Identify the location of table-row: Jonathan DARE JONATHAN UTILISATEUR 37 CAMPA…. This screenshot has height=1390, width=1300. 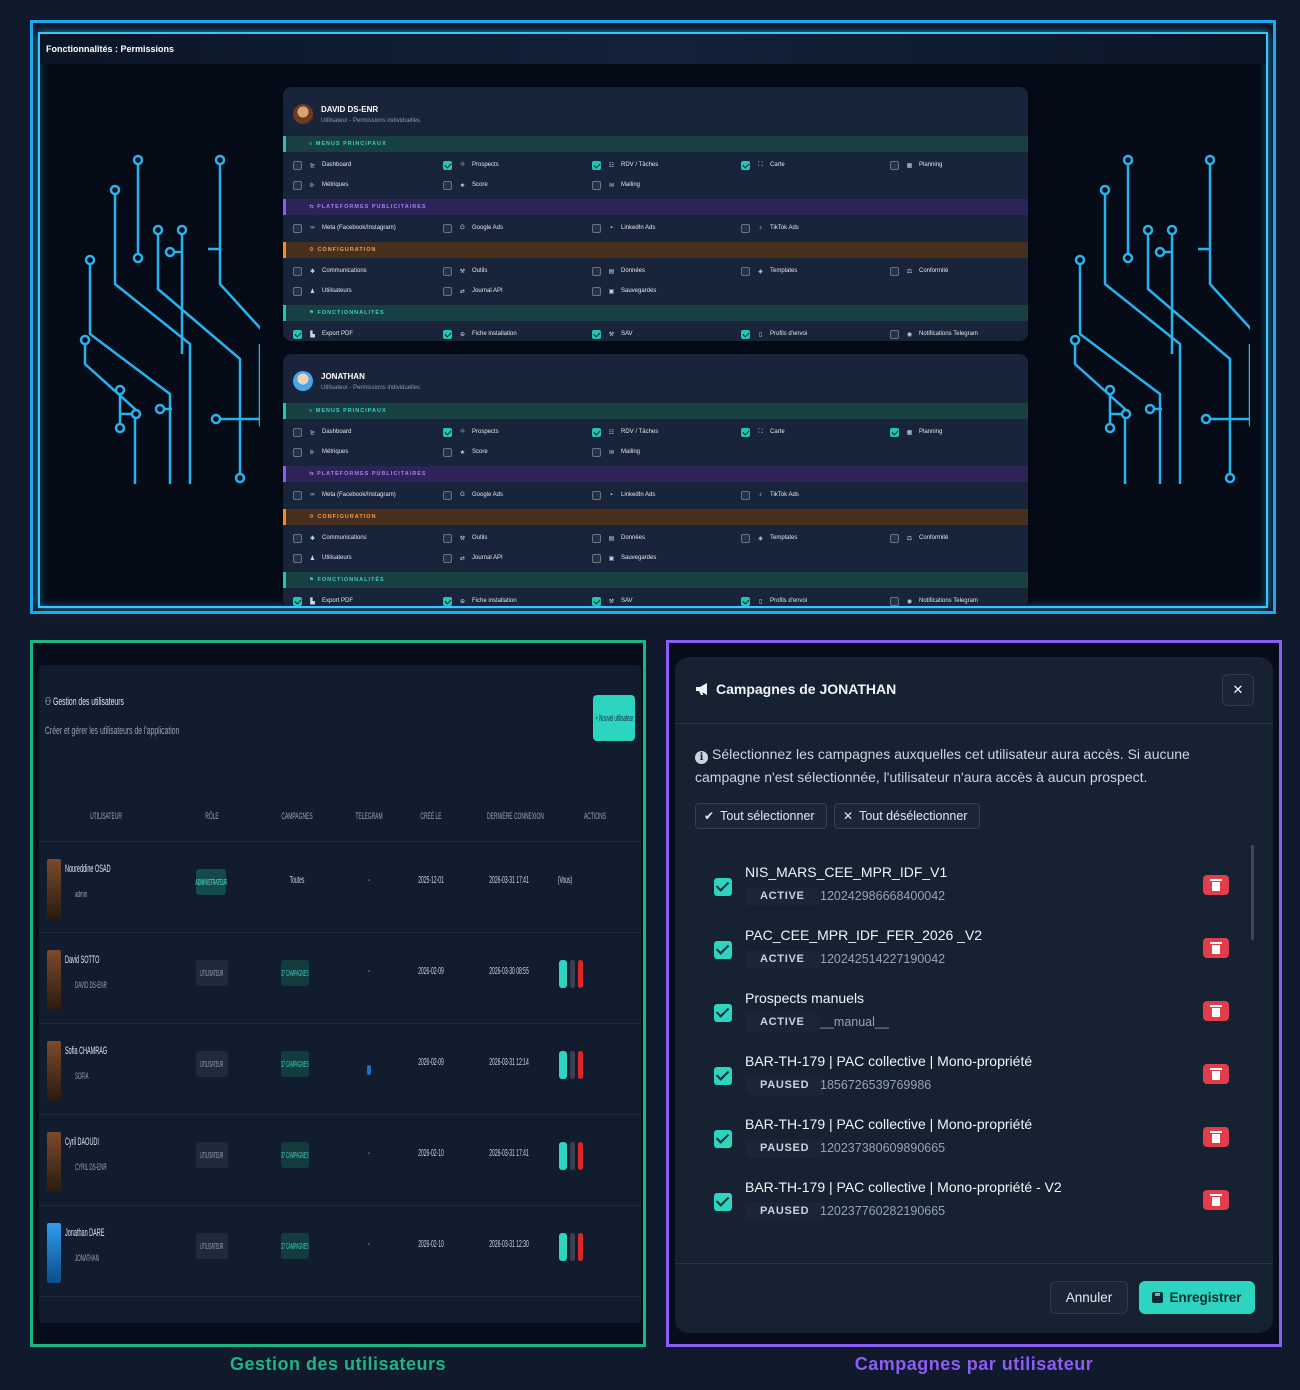
(340, 1250).